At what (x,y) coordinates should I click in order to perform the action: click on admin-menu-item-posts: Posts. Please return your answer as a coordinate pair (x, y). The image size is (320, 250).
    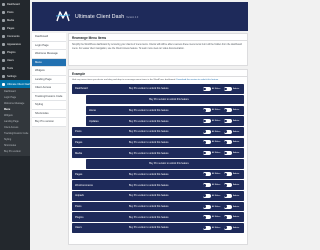
    Looking at the image, I should click on (15, 12).